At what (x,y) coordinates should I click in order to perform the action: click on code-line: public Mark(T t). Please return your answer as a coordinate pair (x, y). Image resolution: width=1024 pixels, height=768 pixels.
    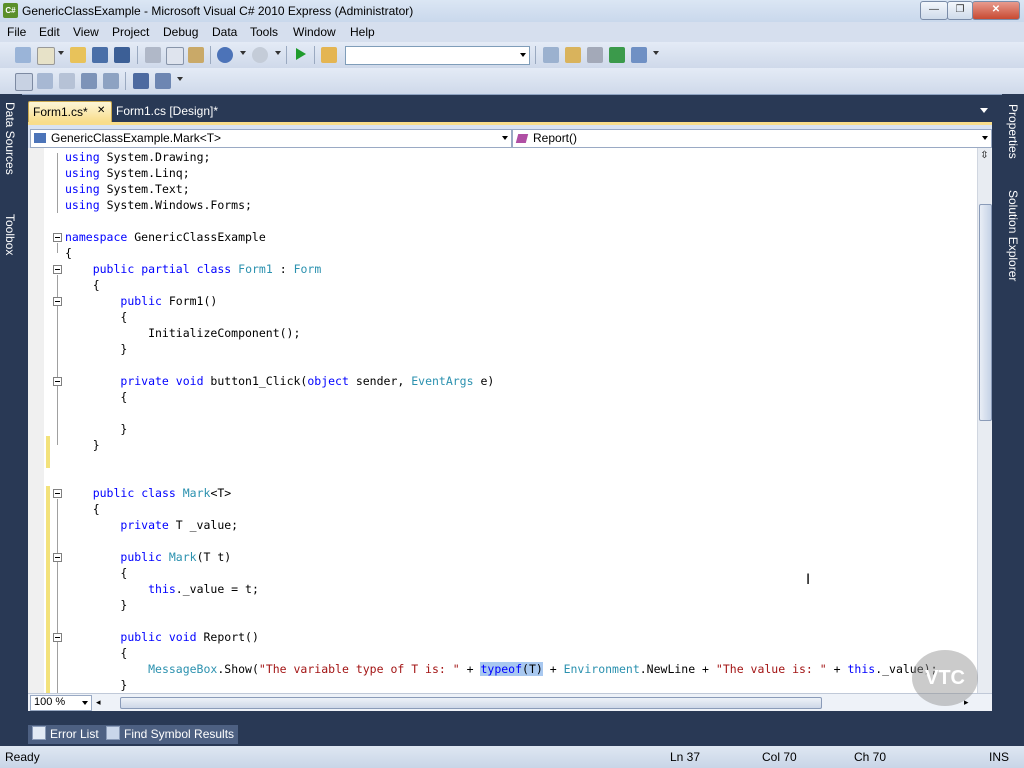
    Looking at the image, I should click on (176, 557).